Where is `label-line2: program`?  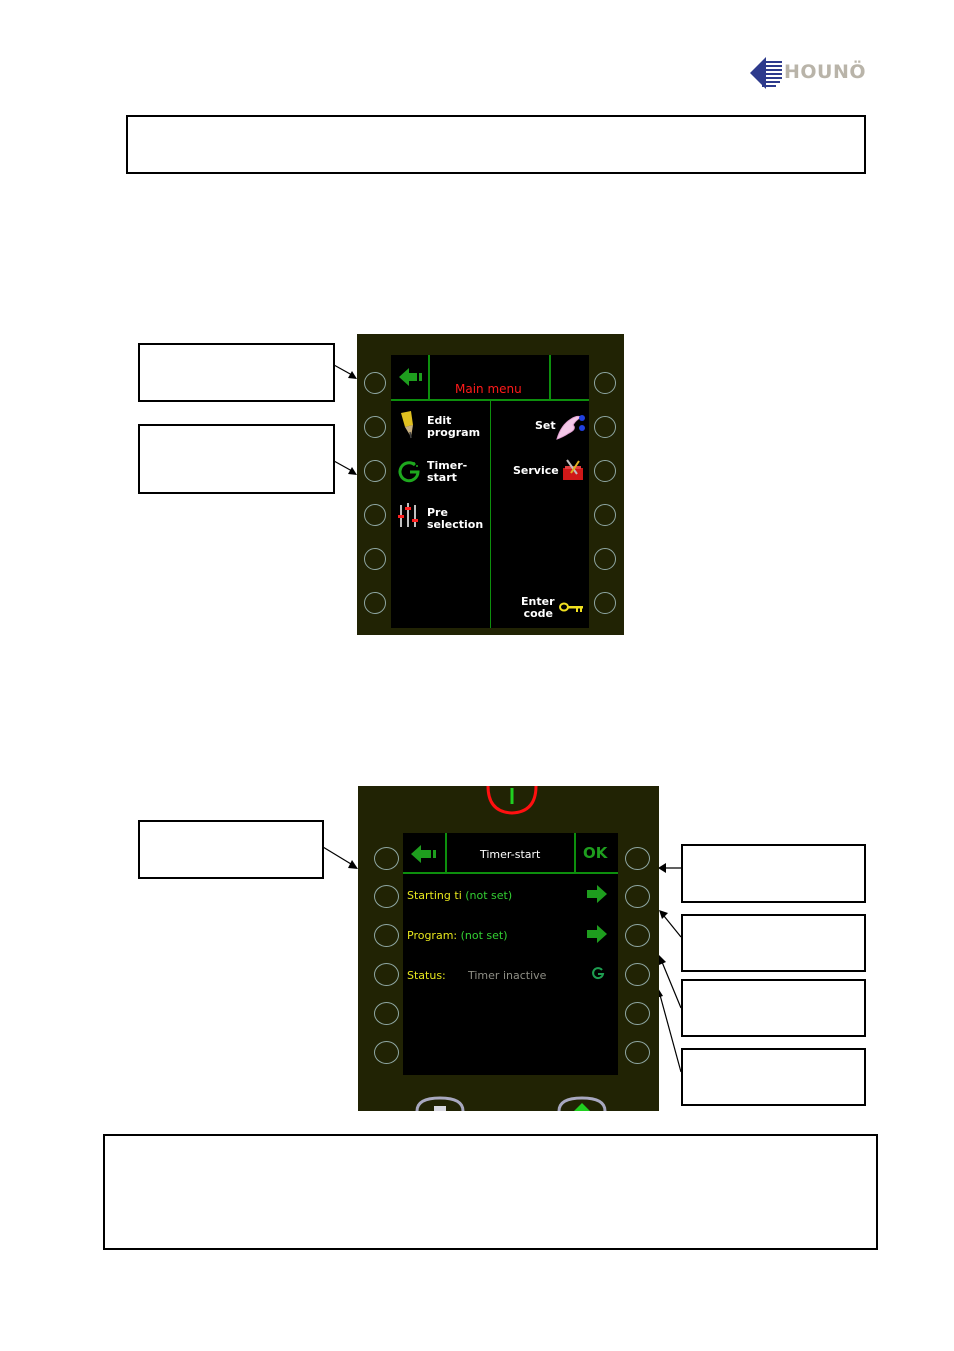
label-line2: program is located at coordinates (454, 432).